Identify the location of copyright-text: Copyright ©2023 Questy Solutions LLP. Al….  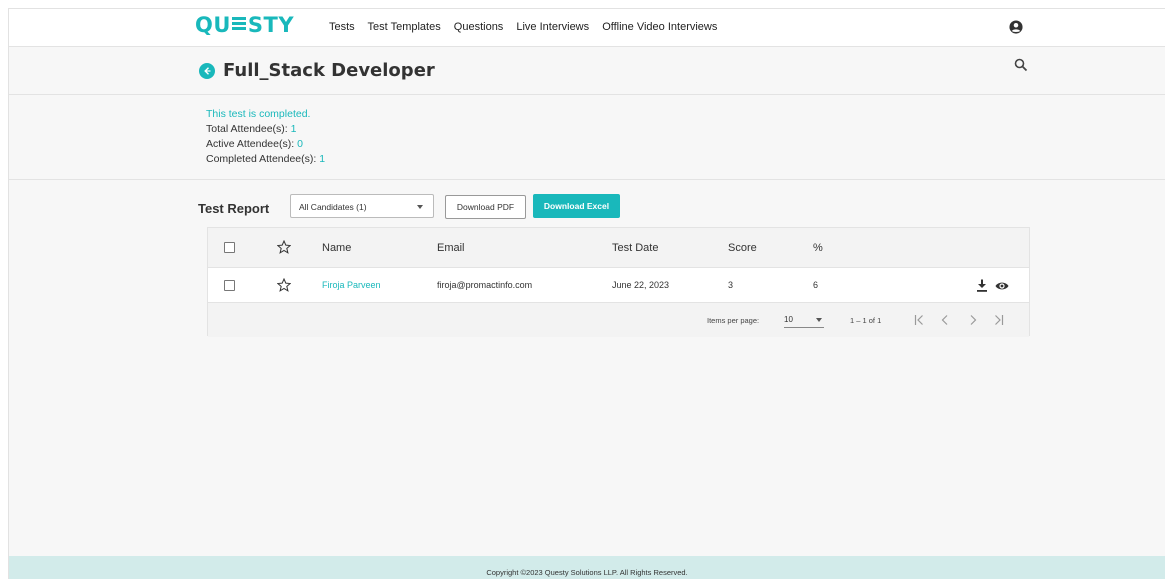
(587, 572).